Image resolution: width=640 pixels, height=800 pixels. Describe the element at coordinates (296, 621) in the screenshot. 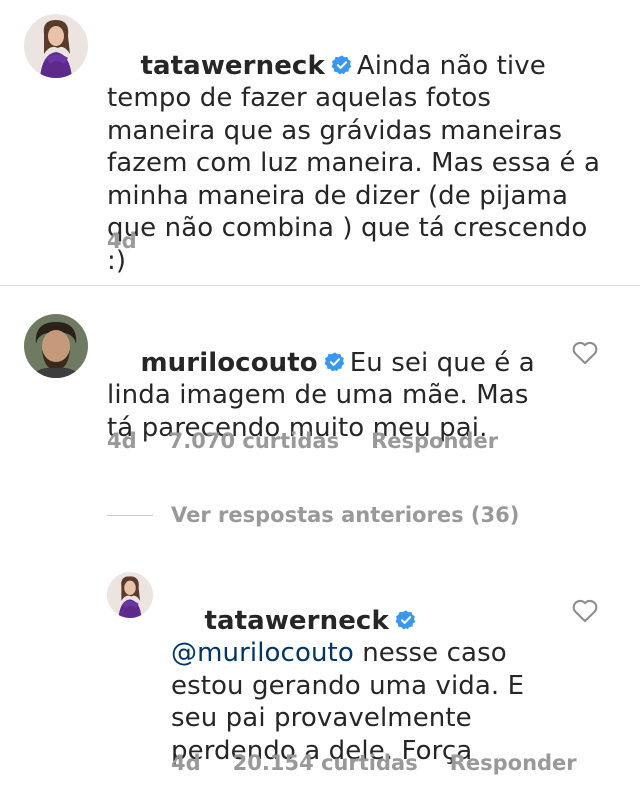

I see `reply-username: tatawerneck` at that location.